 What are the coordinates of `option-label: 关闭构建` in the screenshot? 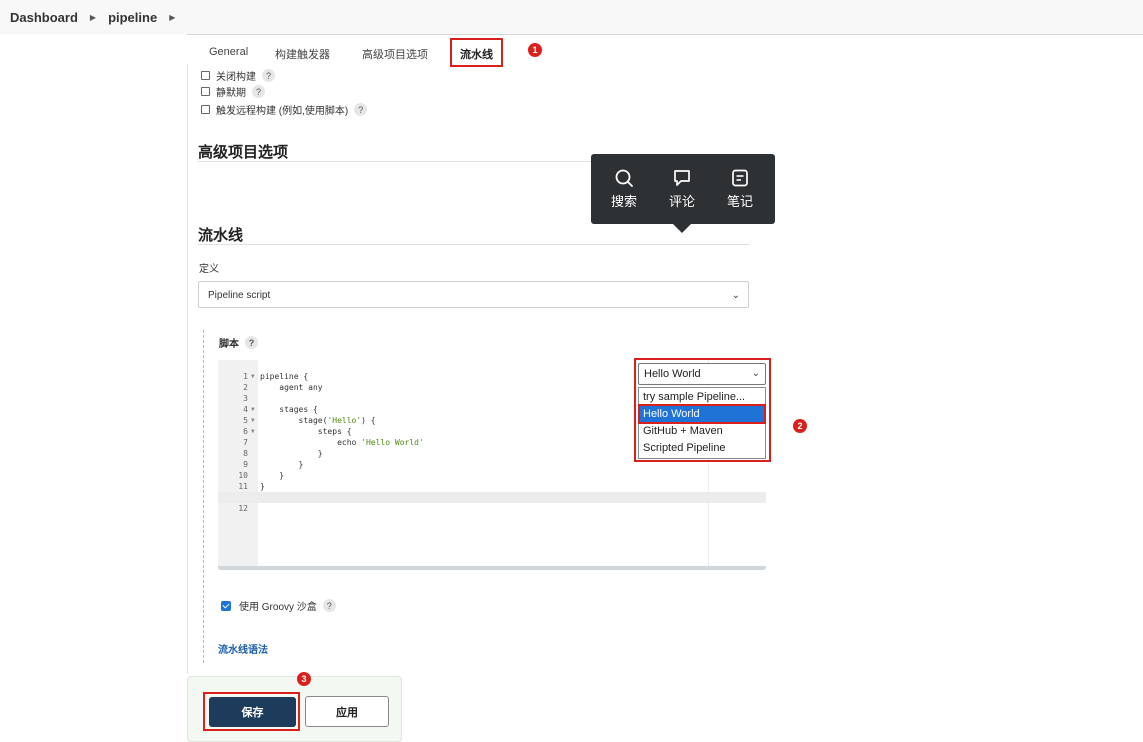 It's located at (236, 77).